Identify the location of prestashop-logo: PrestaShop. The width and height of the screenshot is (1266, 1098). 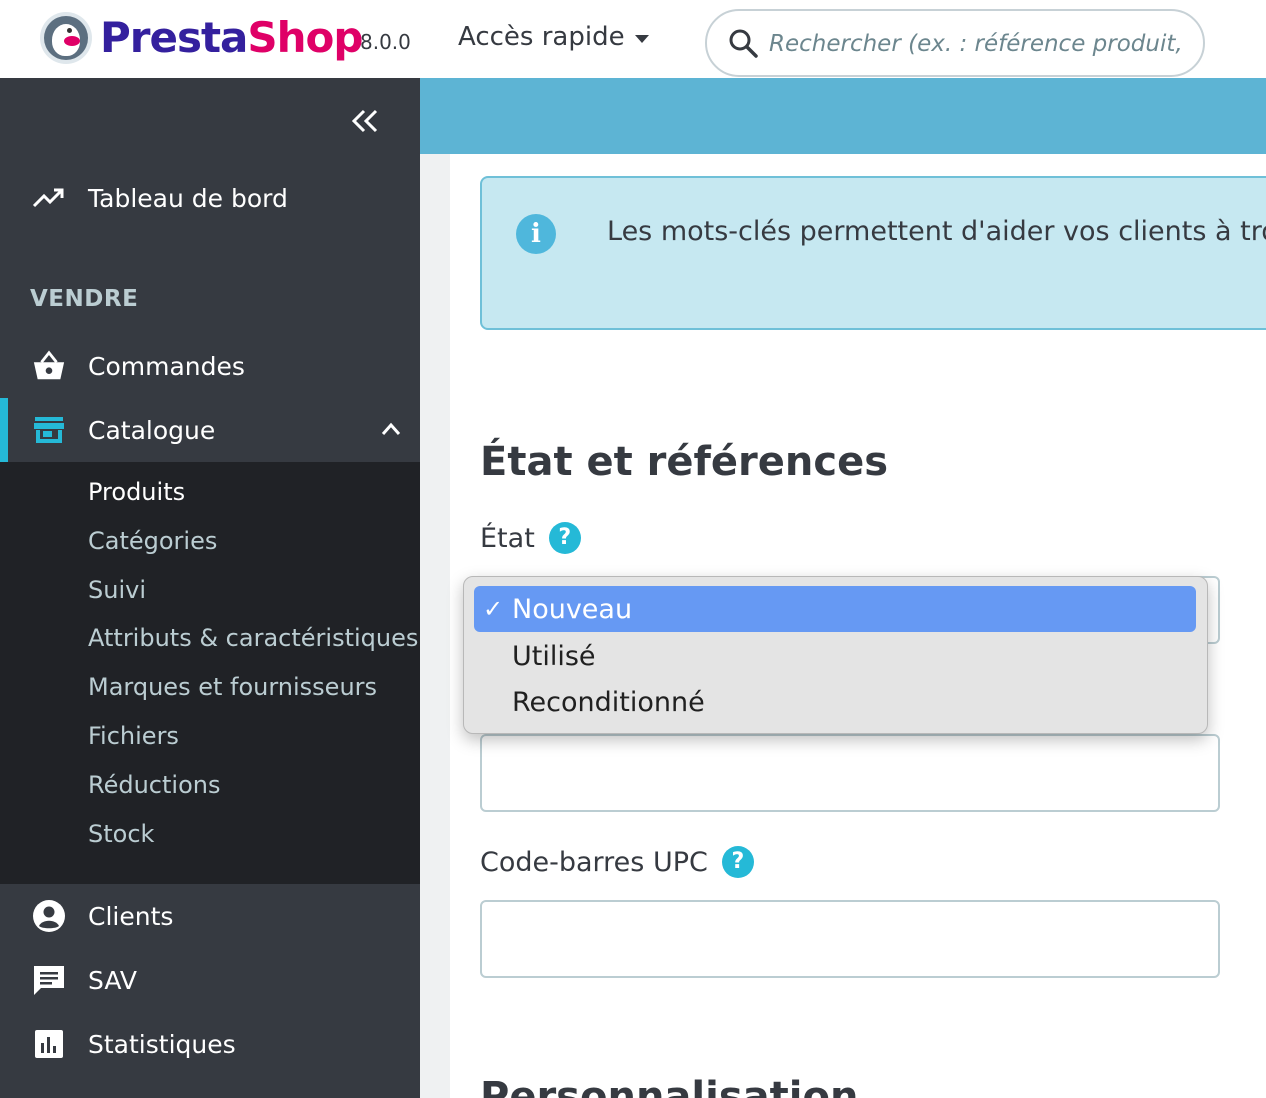
(201, 38).